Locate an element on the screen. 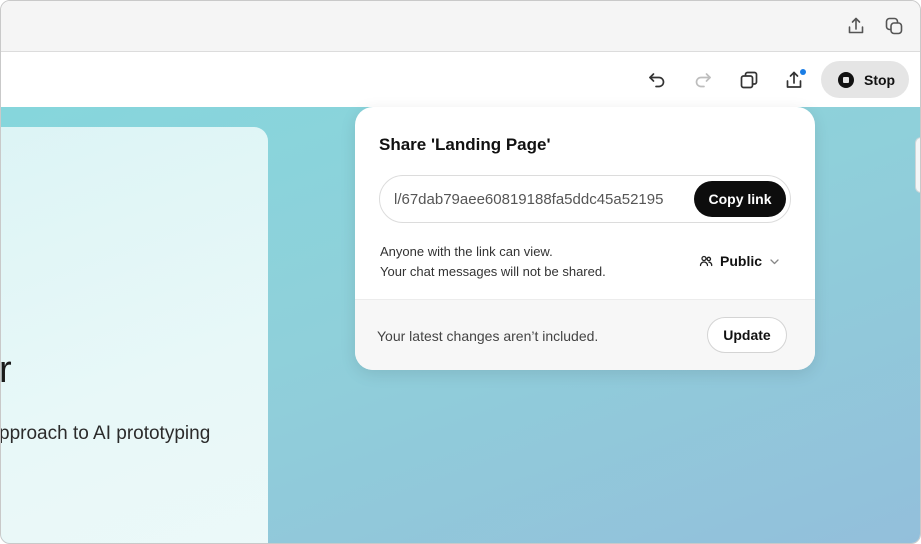  preview-heading: r is located at coordinates (6, 370).